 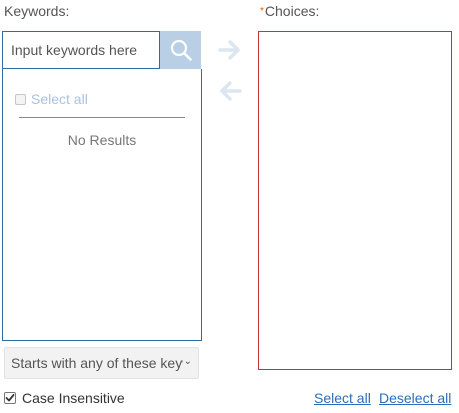 What do you see at coordinates (37, 11) in the screenshot?
I see `keywords-label: Keywords:` at bounding box center [37, 11].